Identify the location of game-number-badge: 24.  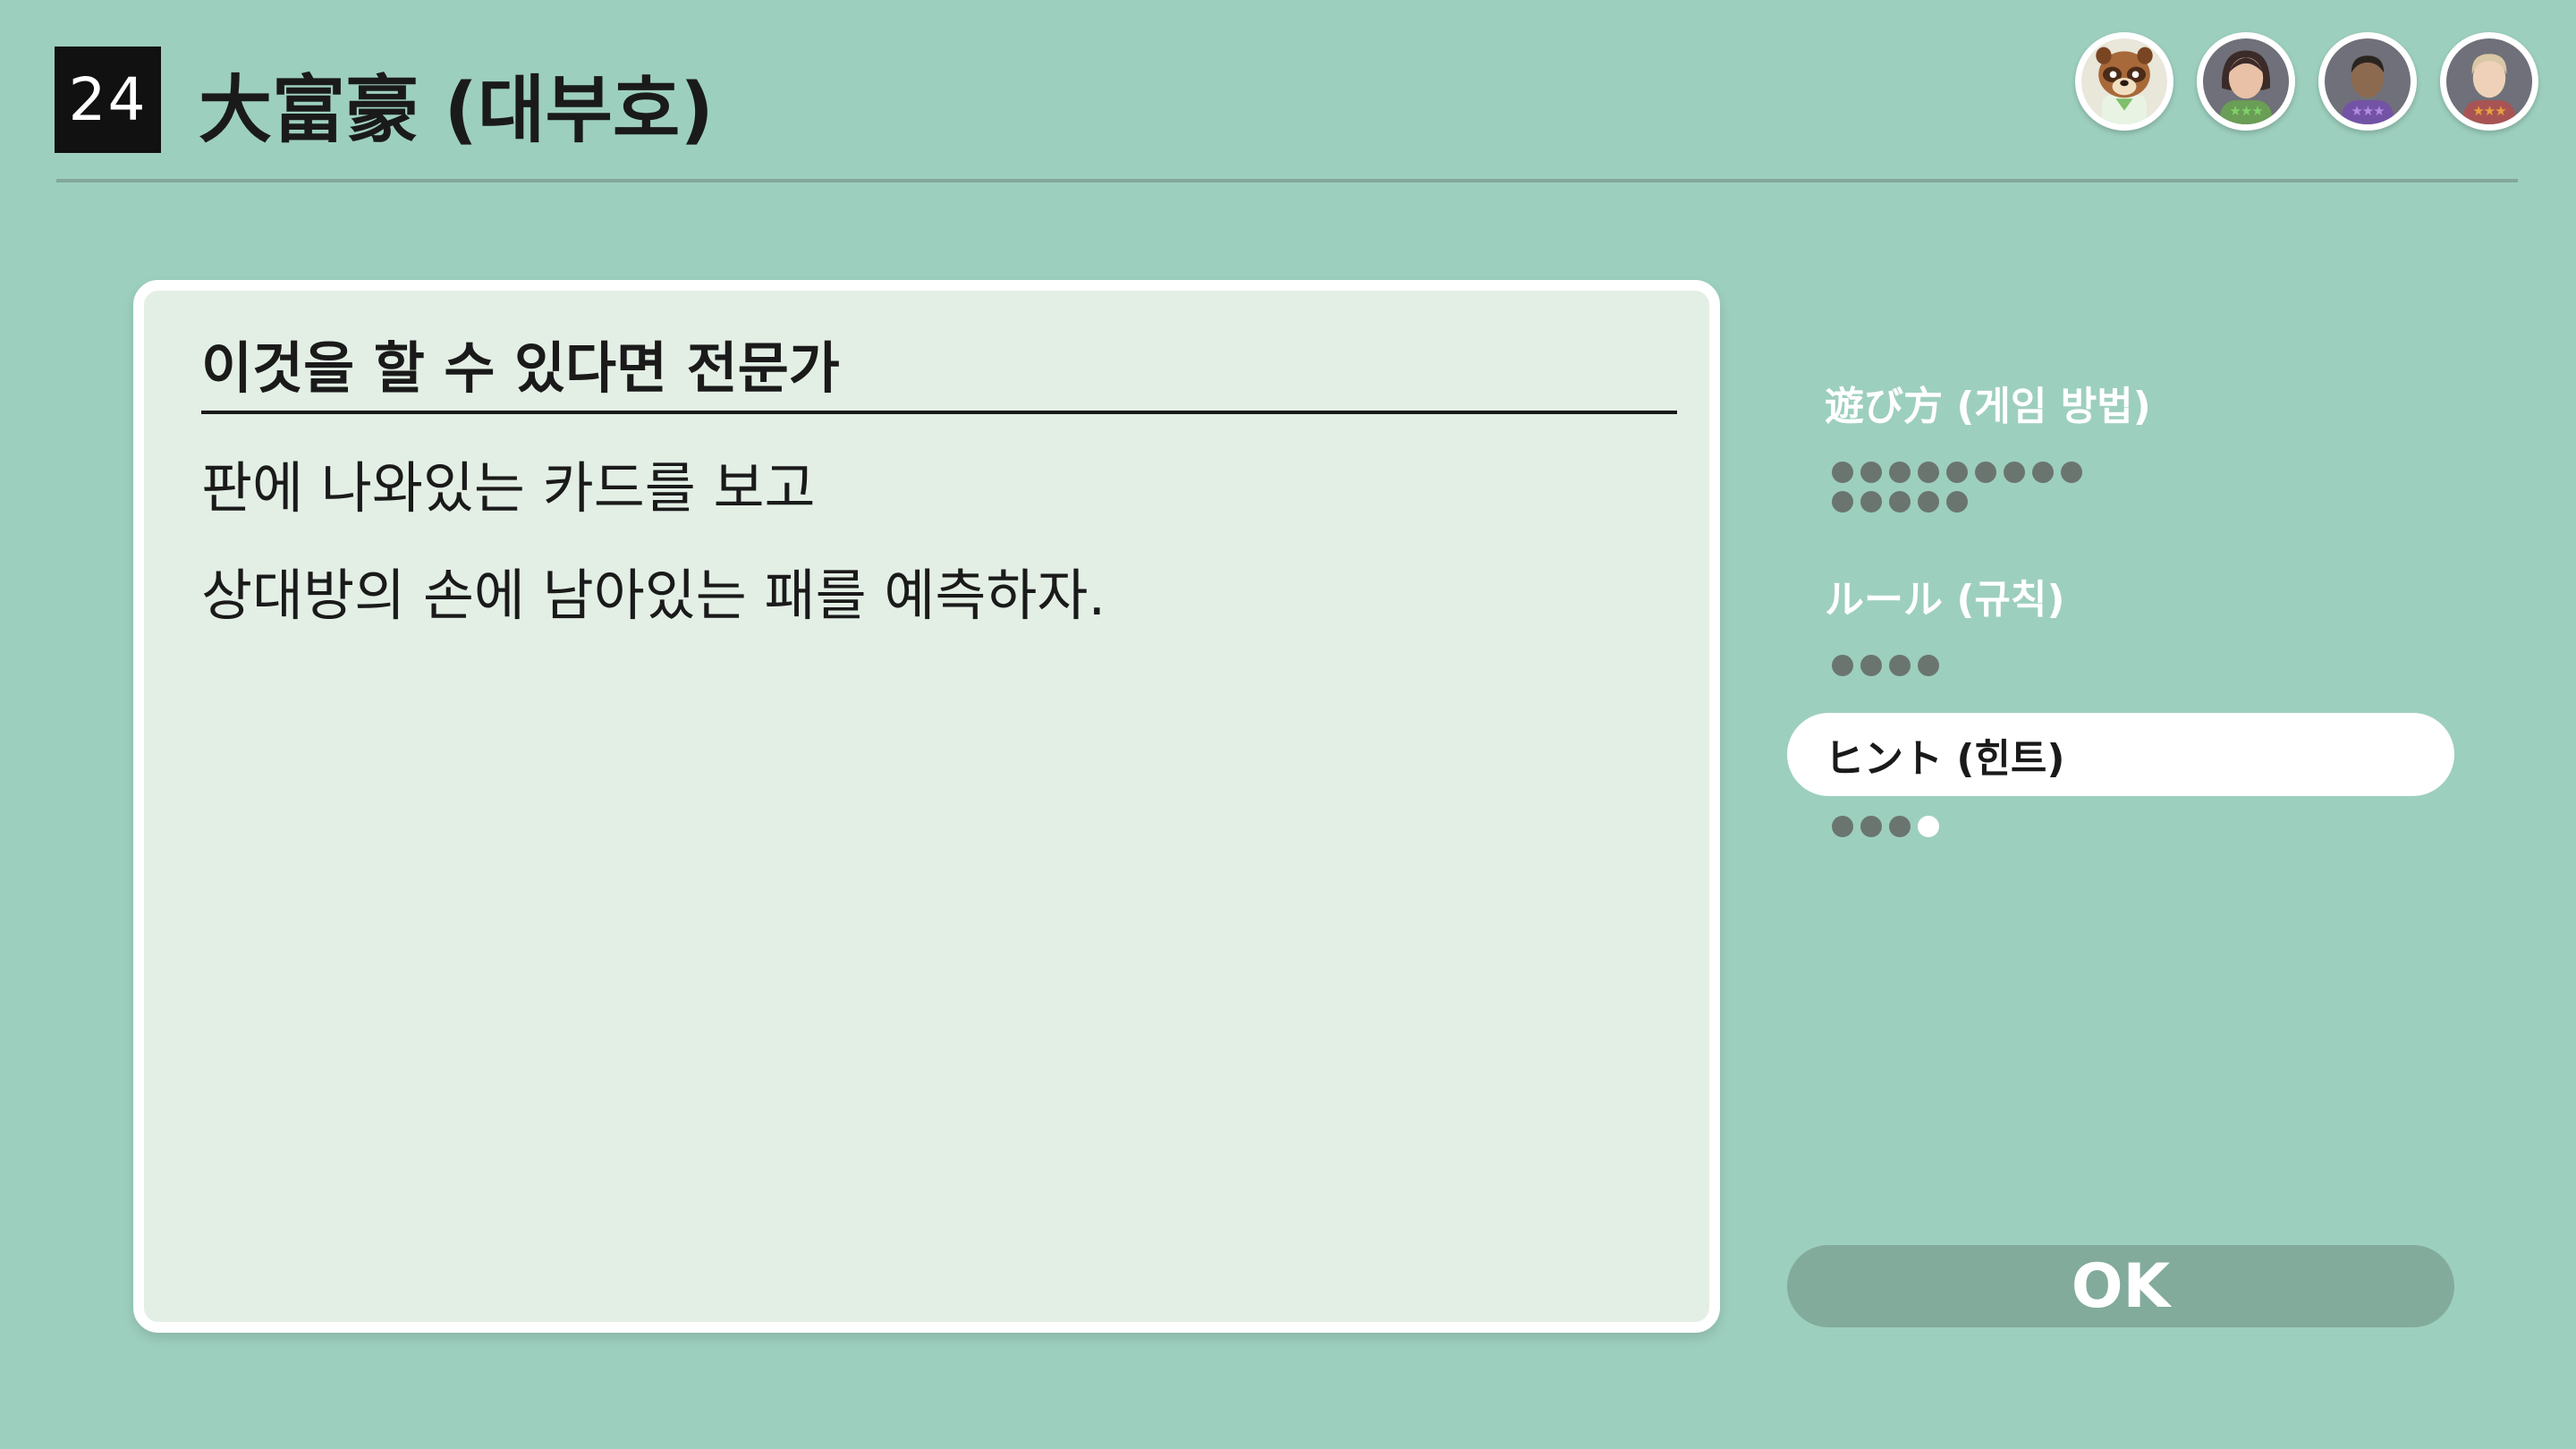
(108, 100).